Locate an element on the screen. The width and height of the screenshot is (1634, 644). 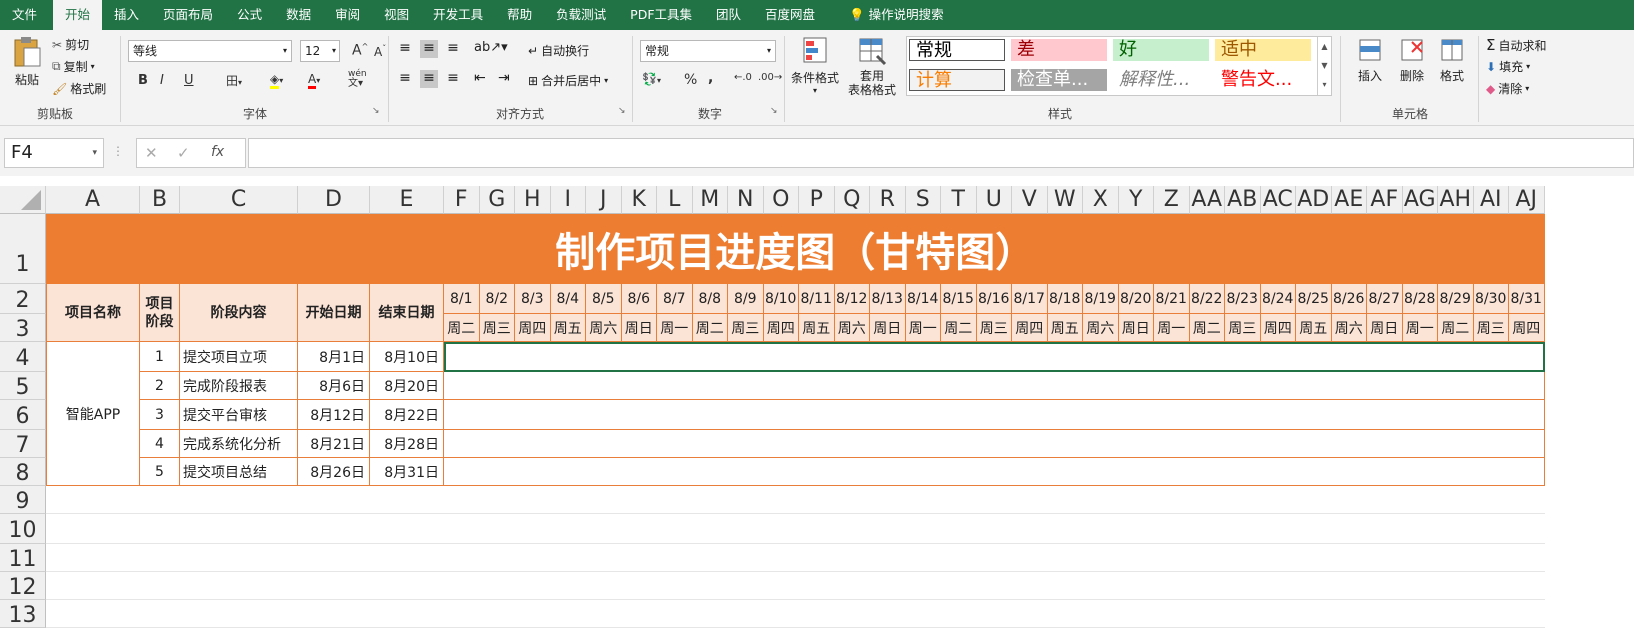
row-header-1: 1 is located at coordinates (23, 249).